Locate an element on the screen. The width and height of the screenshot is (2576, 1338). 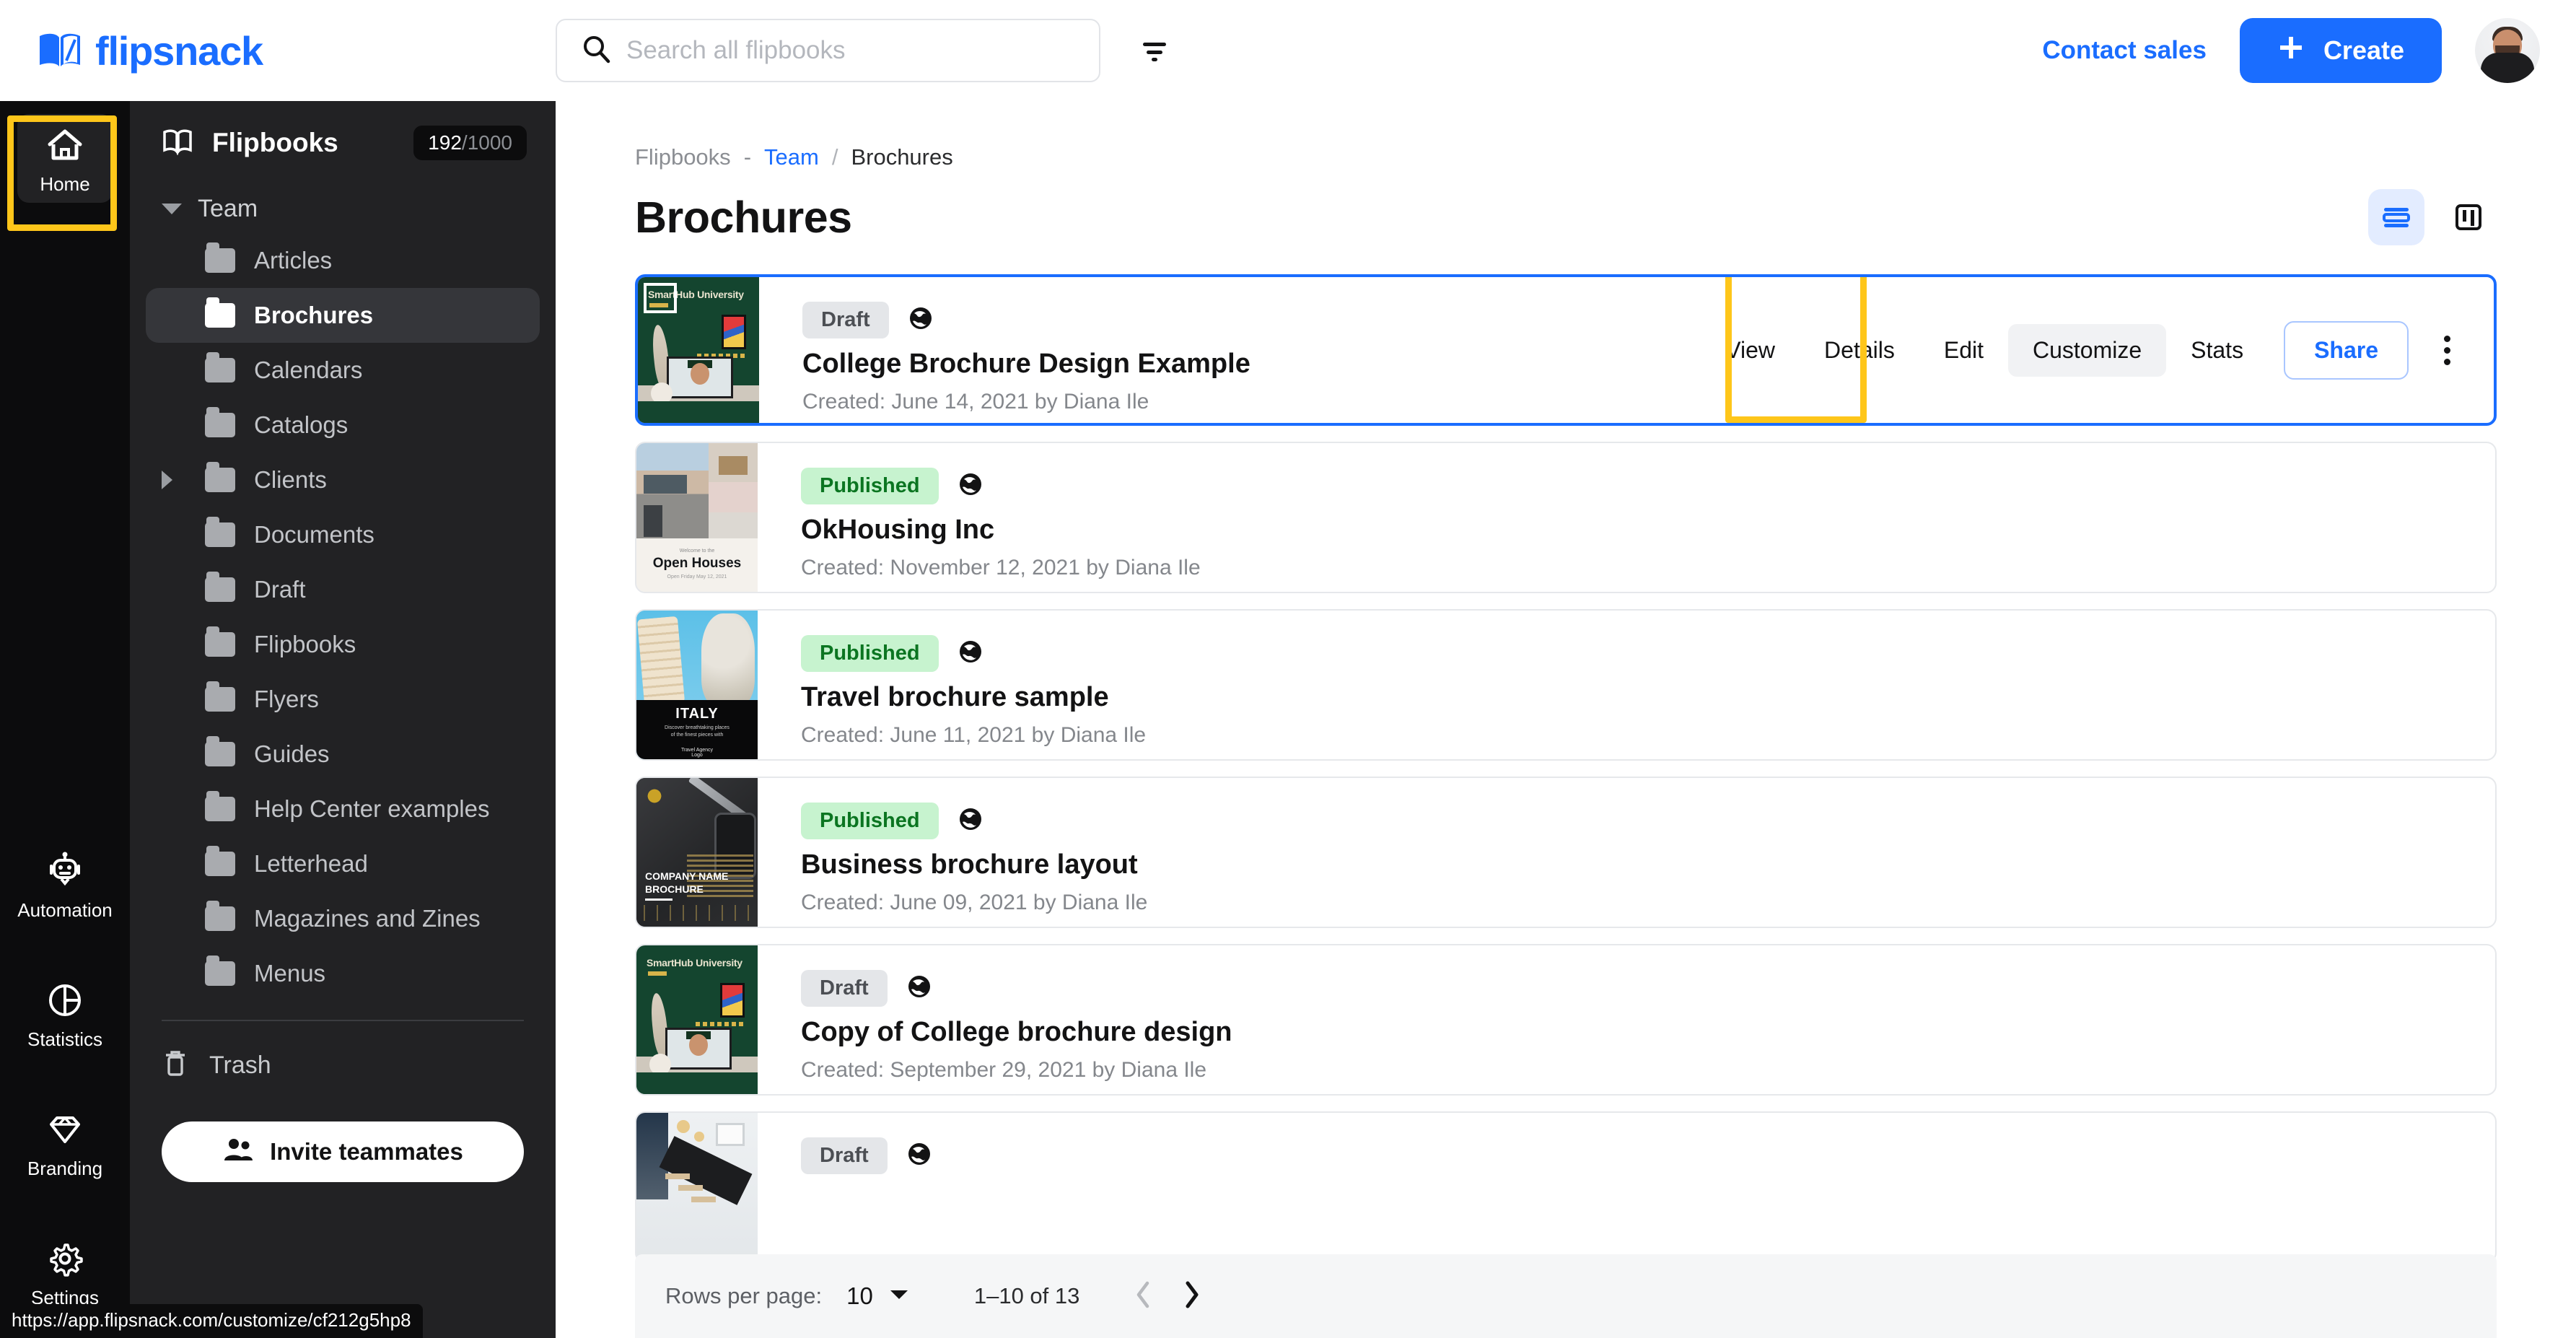
sidebar-item-articles: Articles is located at coordinates (343, 260).